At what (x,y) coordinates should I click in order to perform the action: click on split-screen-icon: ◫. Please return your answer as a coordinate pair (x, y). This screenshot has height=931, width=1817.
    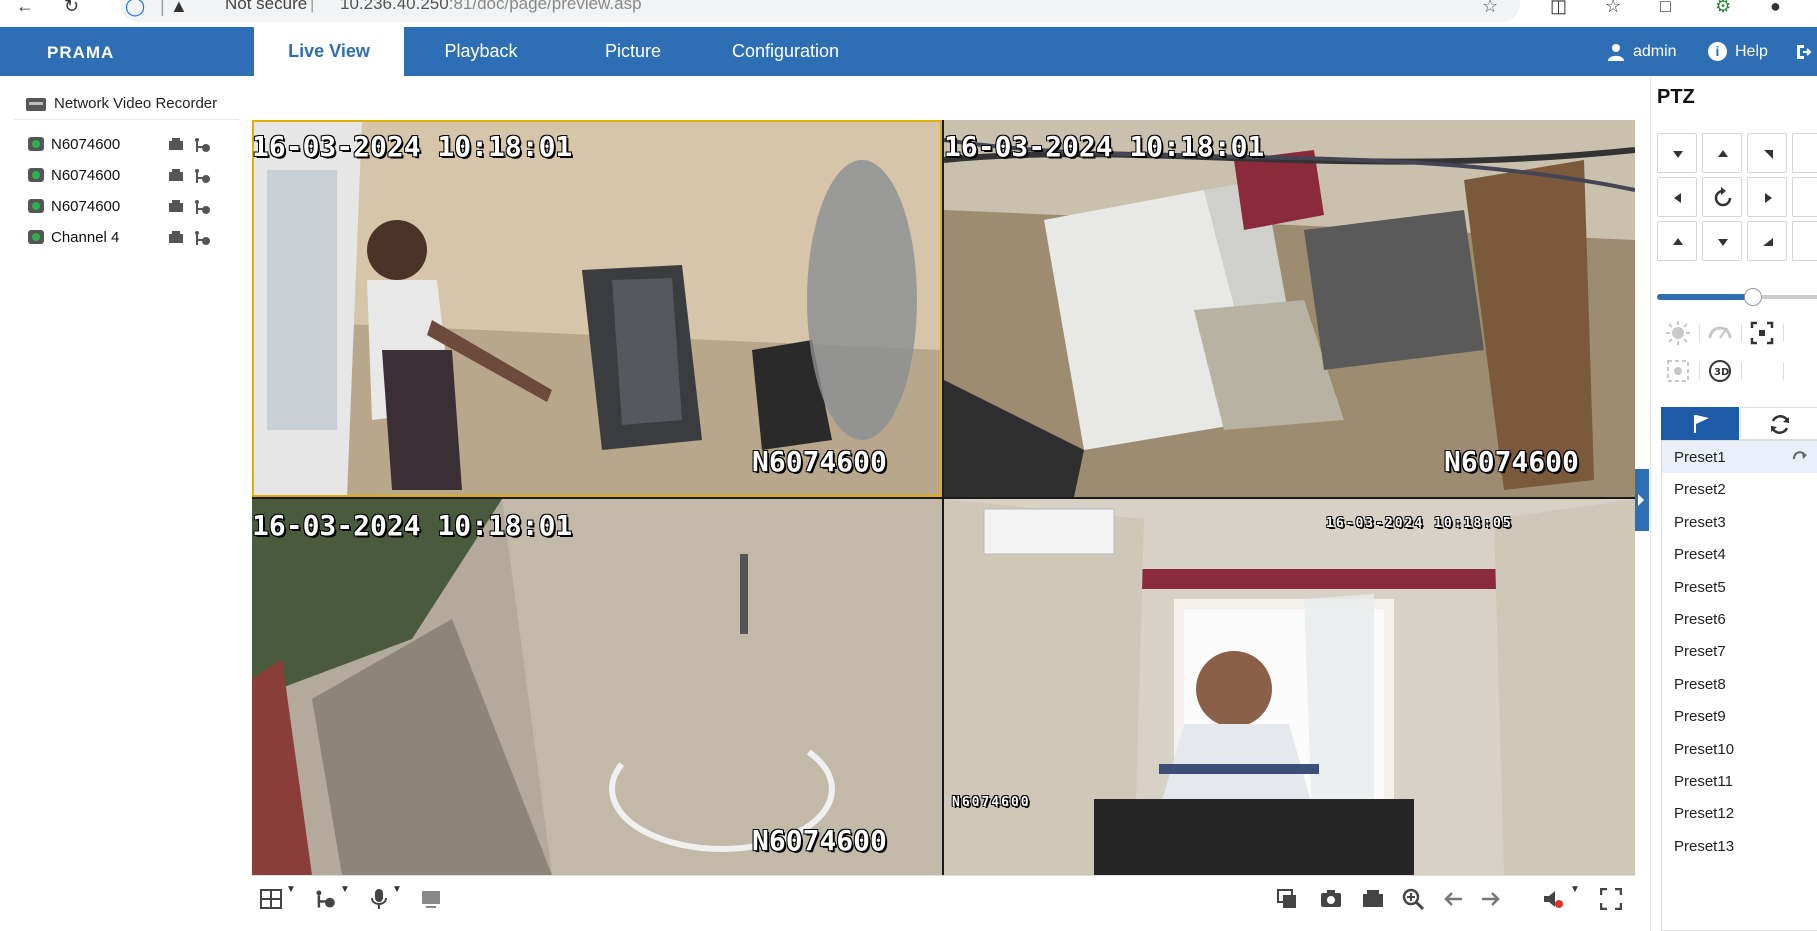
    Looking at the image, I should click on (1558, 7).